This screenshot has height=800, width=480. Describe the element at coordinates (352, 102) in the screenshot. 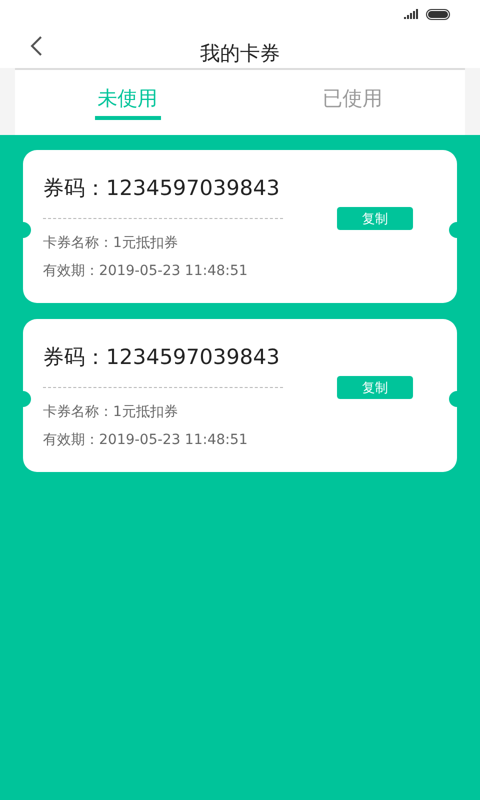

I see `tab: 已使用` at that location.